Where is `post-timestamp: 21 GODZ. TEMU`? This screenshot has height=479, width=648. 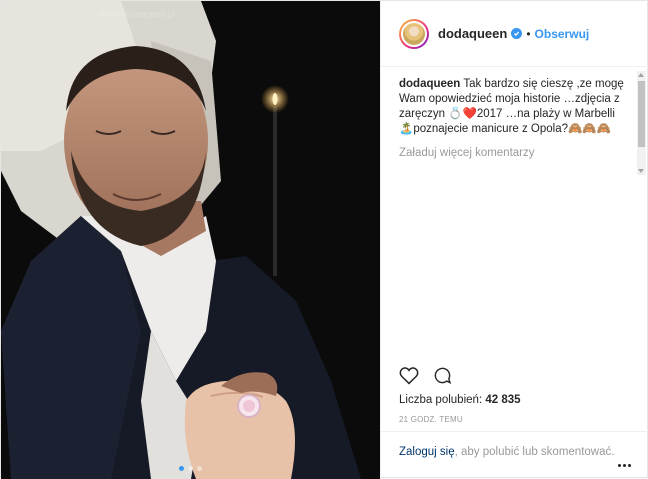
post-timestamp: 21 GODZ. TEMU is located at coordinates (431, 419).